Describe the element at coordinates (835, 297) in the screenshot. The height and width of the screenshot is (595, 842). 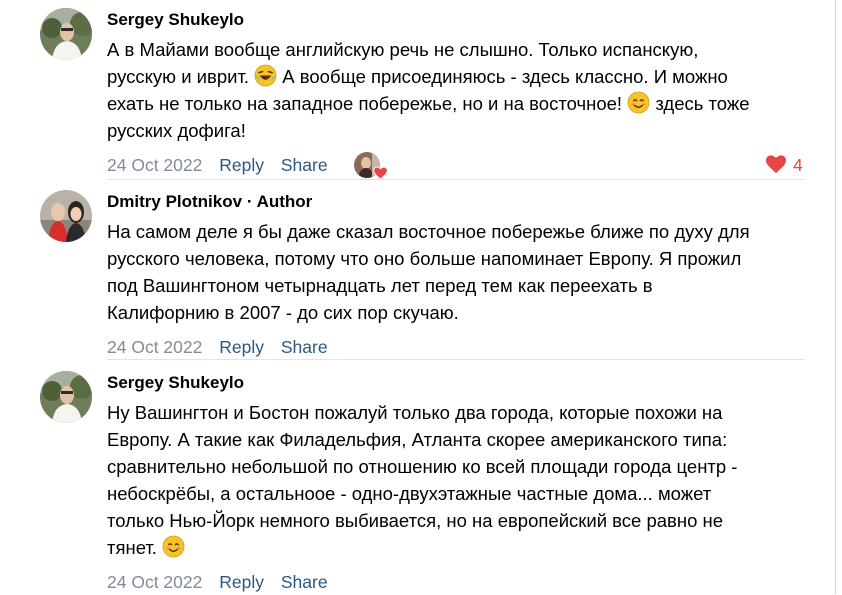
I see `scrollbar-edge` at that location.